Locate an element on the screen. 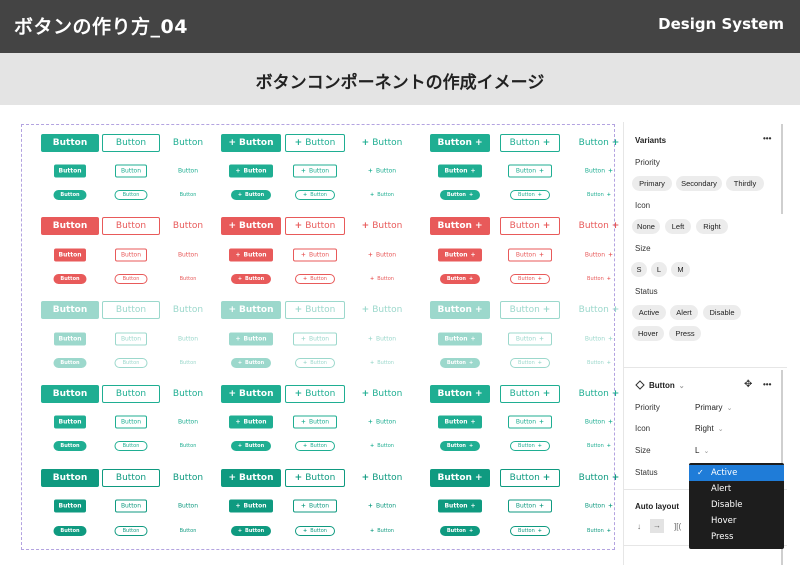 The height and width of the screenshot is (565, 800). variant-option-left: Left is located at coordinates (678, 226).